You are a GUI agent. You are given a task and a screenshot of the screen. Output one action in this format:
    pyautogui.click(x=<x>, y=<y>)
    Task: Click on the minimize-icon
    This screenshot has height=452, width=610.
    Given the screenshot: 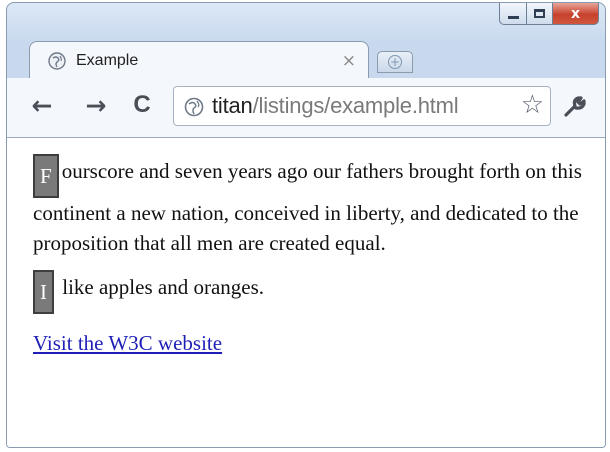 What is the action you would take?
    pyautogui.click(x=513, y=17)
    